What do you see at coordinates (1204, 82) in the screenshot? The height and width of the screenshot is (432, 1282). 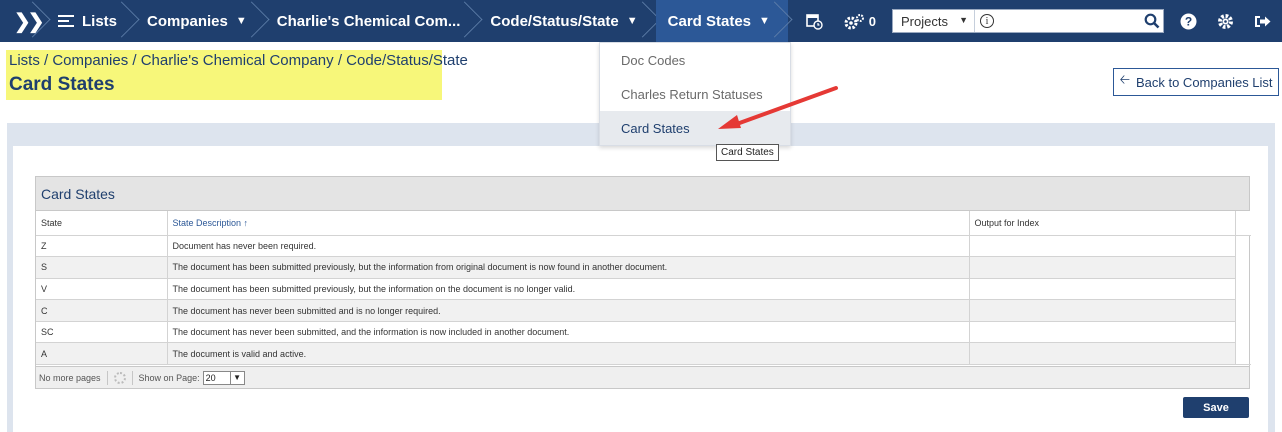 I see `back-button-label: Back to Companies List` at bounding box center [1204, 82].